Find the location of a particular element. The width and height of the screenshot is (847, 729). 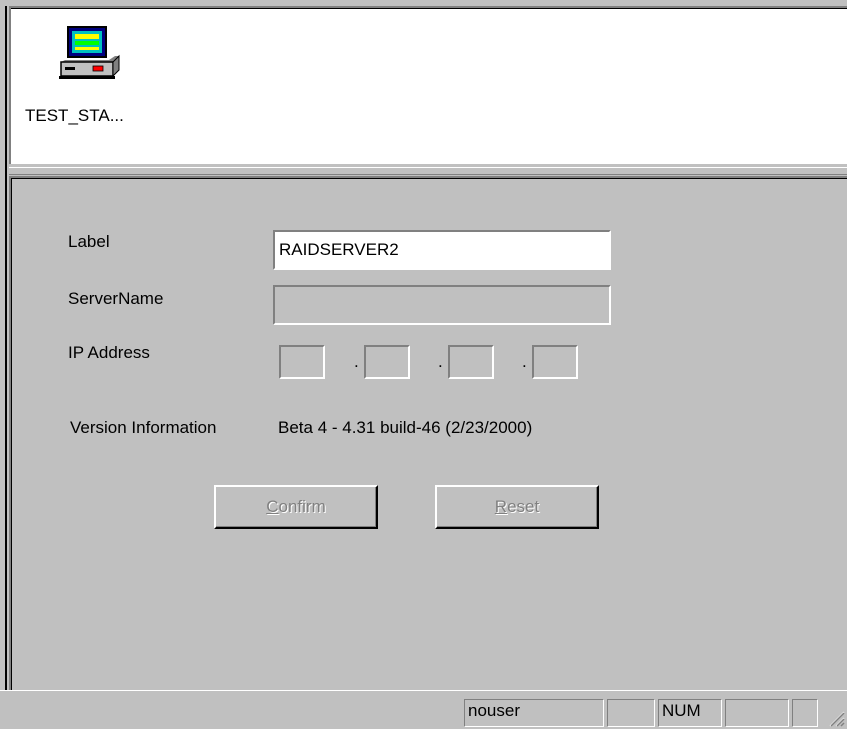

reset-label: eset is located at coordinates (523, 506).